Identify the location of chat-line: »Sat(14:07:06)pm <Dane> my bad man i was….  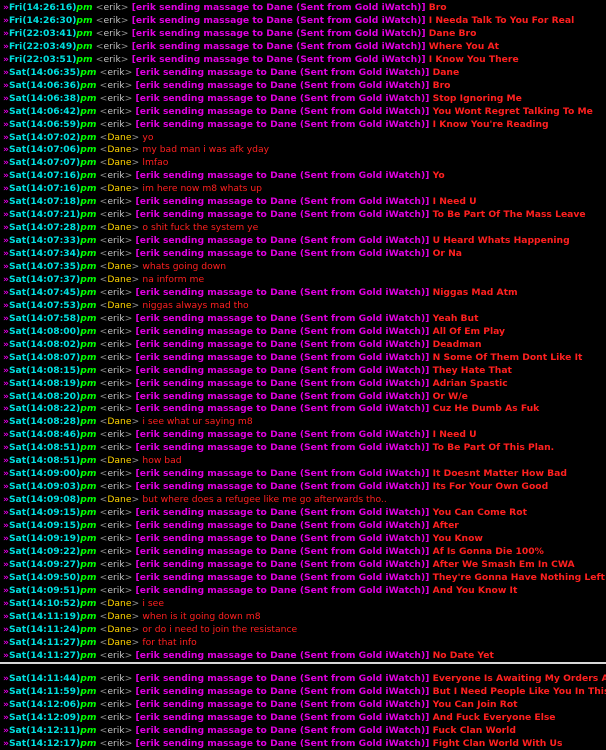
(136, 149).